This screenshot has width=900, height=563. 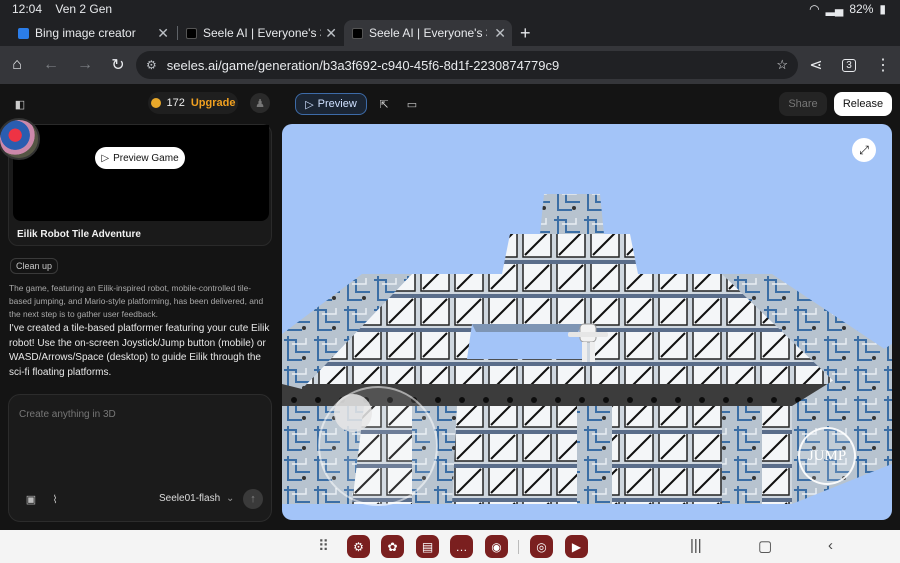 I want to click on sidebar-toggle-icon: ◧, so click(x=20, y=104).